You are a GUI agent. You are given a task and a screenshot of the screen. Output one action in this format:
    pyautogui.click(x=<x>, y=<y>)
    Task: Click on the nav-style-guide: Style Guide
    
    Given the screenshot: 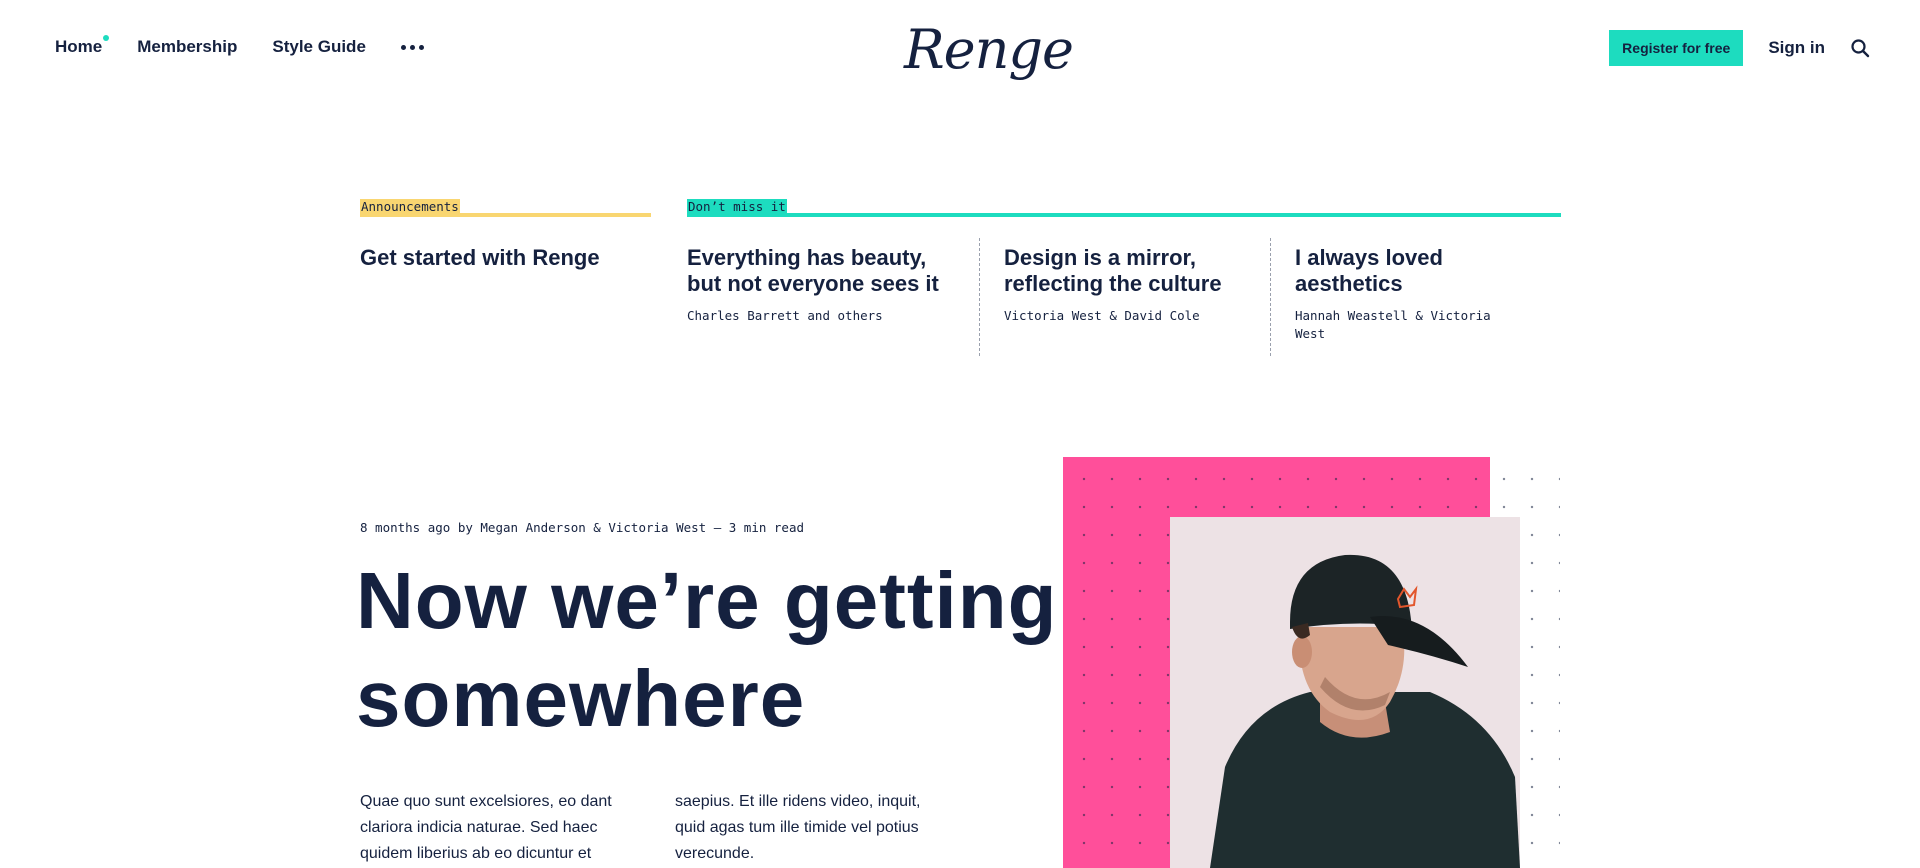 What is the action you would take?
    pyautogui.click(x=319, y=47)
    